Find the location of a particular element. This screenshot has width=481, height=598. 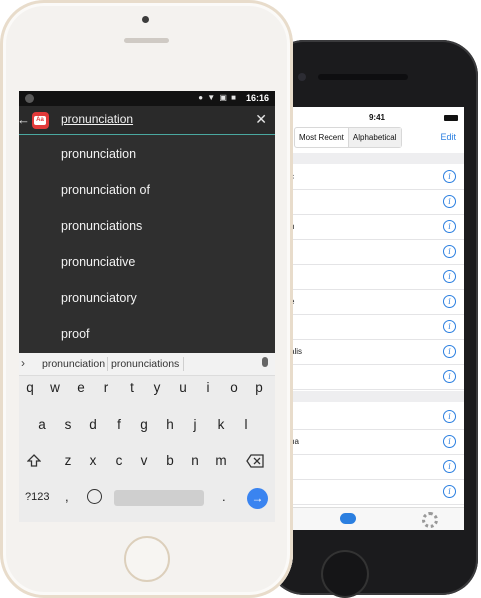

keyboard-suggestion: pronunciations is located at coordinates (145, 364).